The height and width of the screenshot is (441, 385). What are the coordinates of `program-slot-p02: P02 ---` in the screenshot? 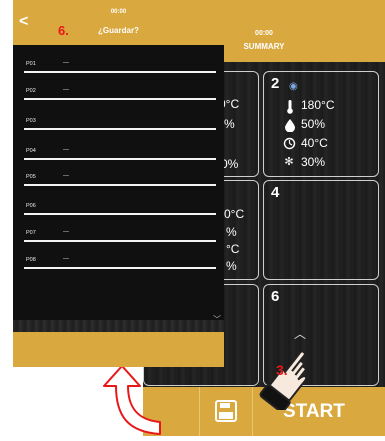 It's located at (118, 94).